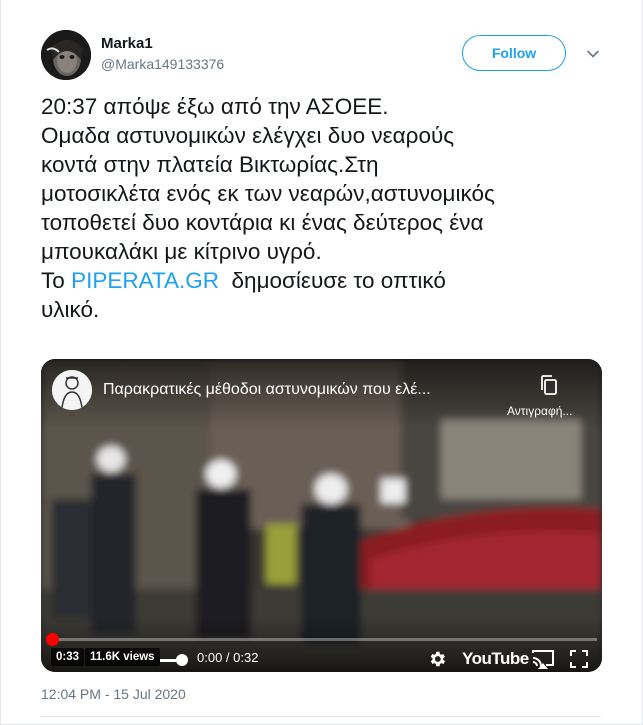 The width and height of the screenshot is (643, 725). What do you see at coordinates (162, 64) in the screenshot?
I see `user-handle: @Marka149133376` at bounding box center [162, 64].